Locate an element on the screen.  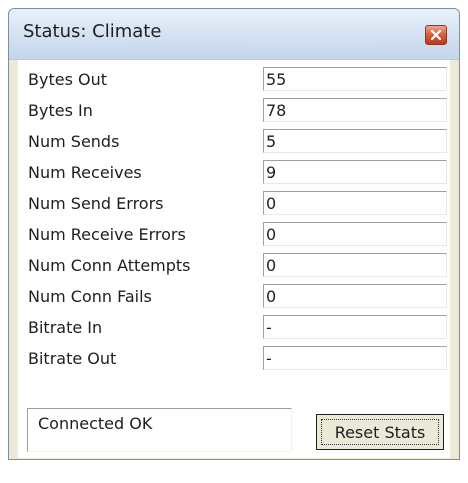
stat-row-bytes-out: Bytes Out 55 is located at coordinates (234, 79).